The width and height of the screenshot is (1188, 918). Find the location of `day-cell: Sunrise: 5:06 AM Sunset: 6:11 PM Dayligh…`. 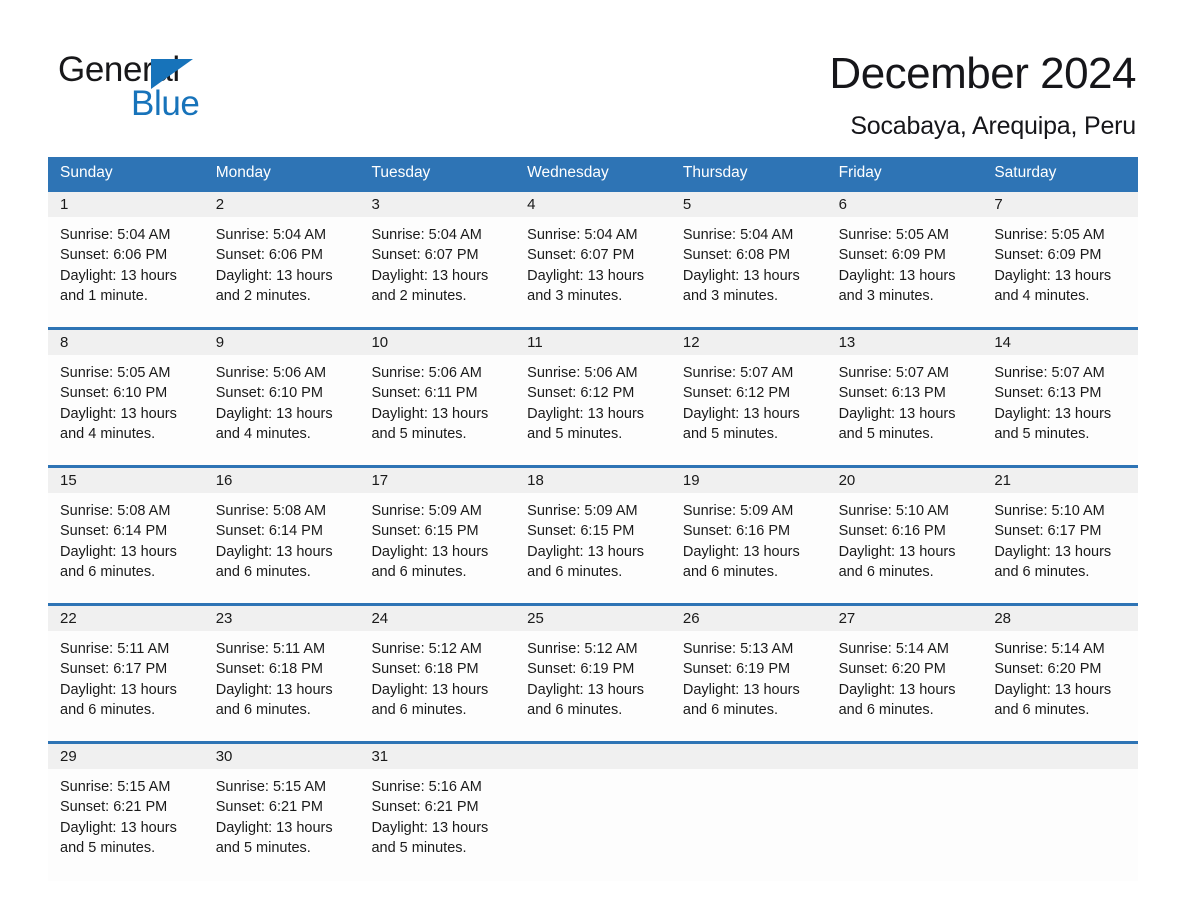

day-cell: Sunrise: 5:06 AM Sunset: 6:11 PM Dayligh… is located at coordinates (437, 410).